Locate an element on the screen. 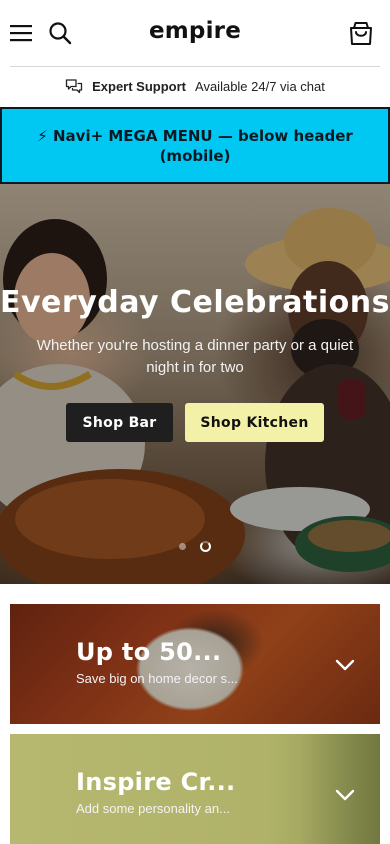 The height and width of the screenshot is (844, 390). hamburger-icon is located at coordinates (21, 33).